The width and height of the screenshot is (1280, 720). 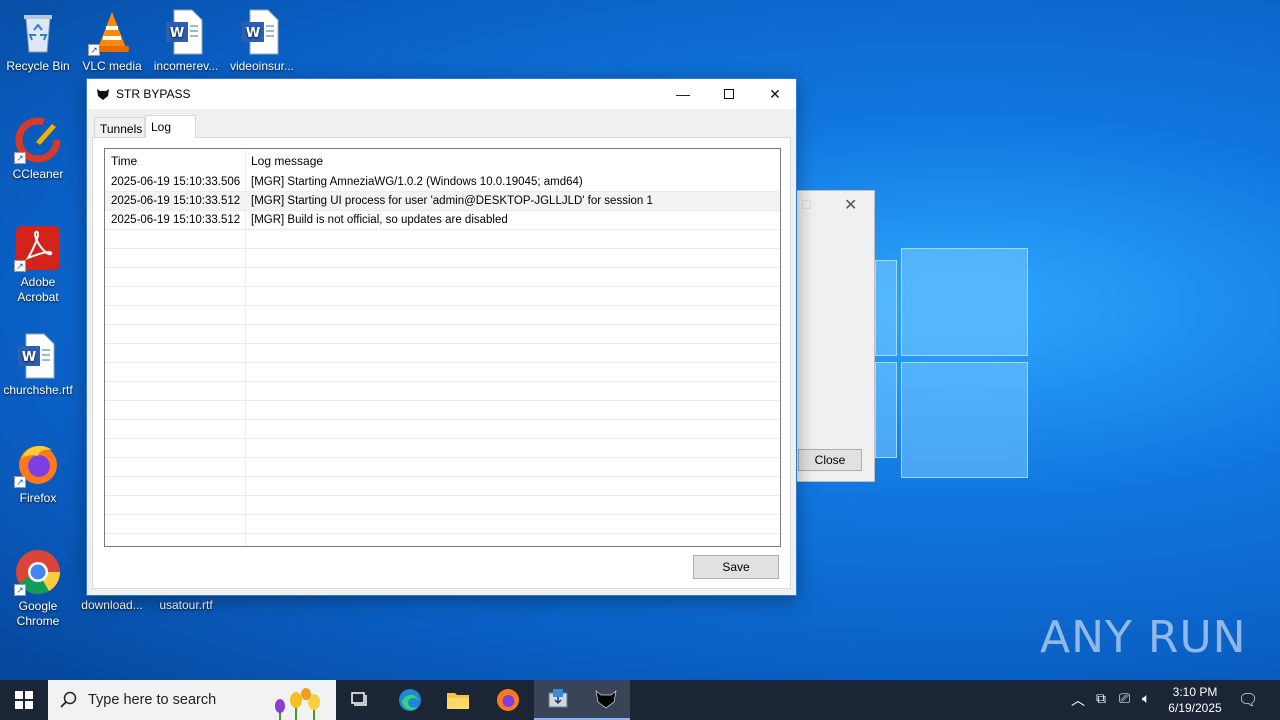 What do you see at coordinates (38, 149) in the screenshot?
I see `desktop-icon-ccleaner: ↗ CCleaner` at bounding box center [38, 149].